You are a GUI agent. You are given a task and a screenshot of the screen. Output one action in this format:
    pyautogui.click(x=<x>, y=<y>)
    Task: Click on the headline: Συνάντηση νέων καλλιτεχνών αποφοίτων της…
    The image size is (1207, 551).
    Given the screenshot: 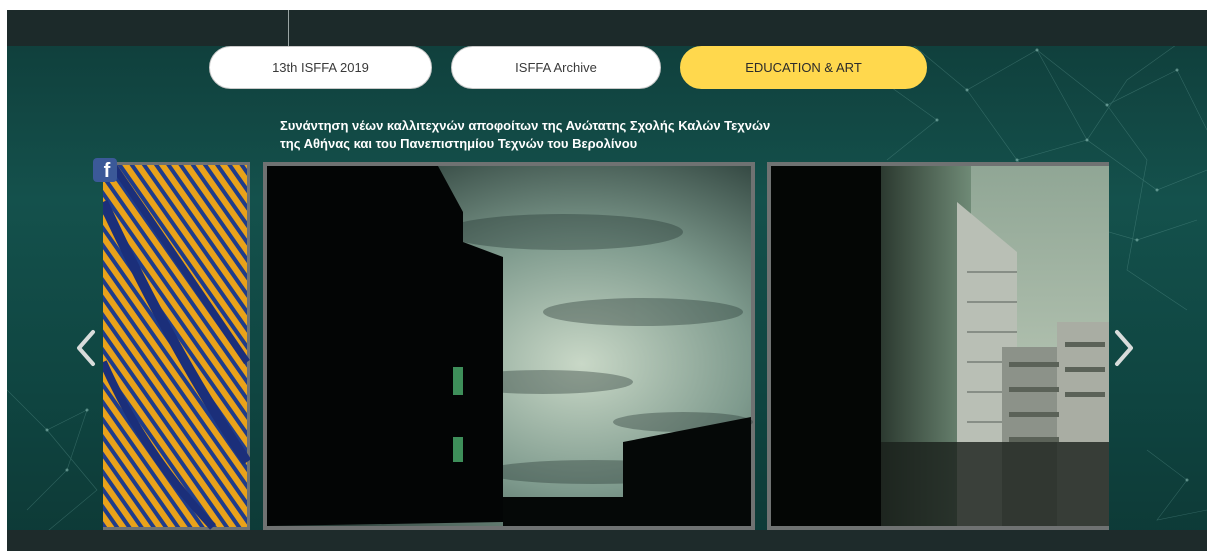 What is the action you would take?
    pyautogui.click(x=590, y=135)
    